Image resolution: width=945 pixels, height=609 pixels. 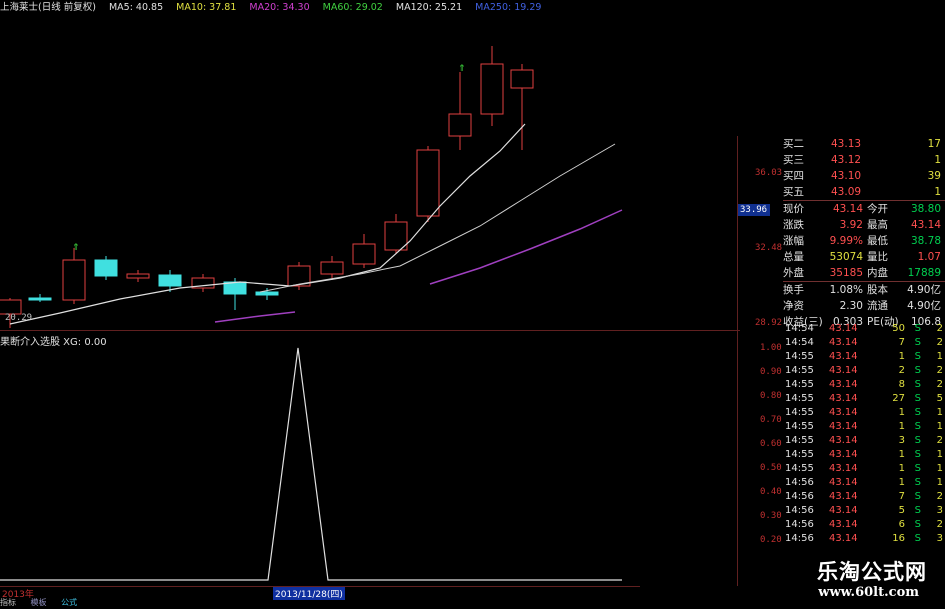 I want to click on current-price-box: 33.96, so click(x=754, y=210).